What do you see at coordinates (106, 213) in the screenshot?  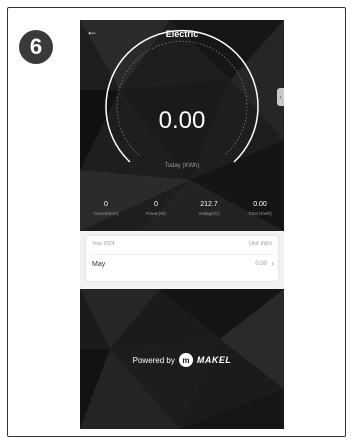 I see `stat-label: Current(mA)` at bounding box center [106, 213].